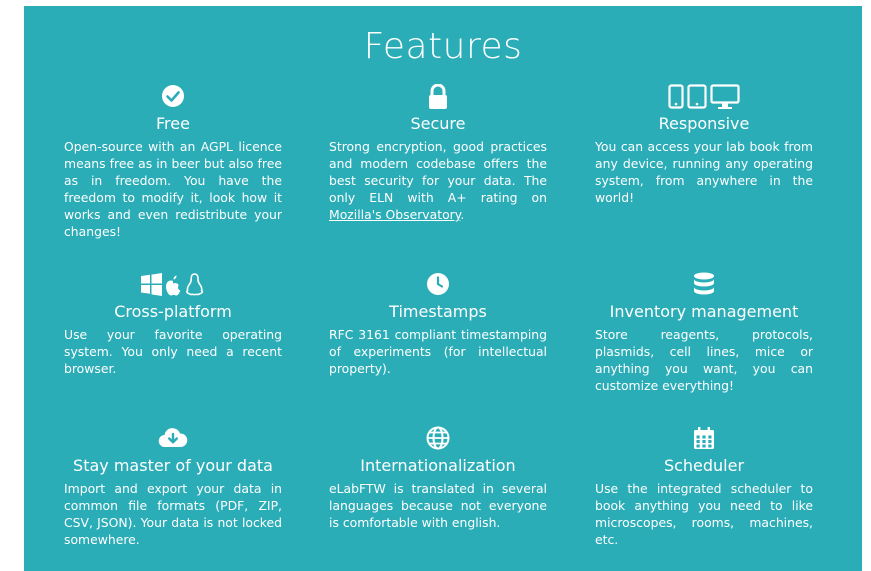 This screenshot has width=871, height=571. What do you see at coordinates (704, 286) in the screenshot?
I see `database-icon` at bounding box center [704, 286].